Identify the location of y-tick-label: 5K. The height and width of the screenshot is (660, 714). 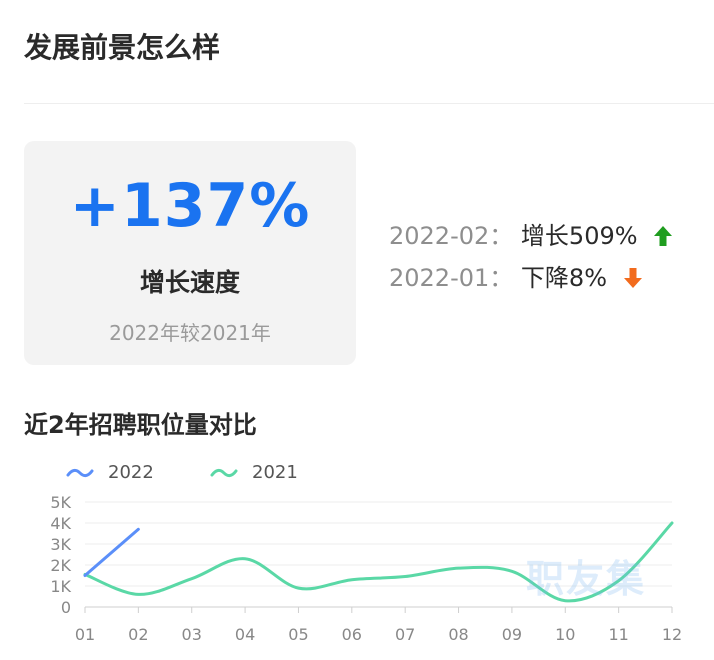
(60, 502).